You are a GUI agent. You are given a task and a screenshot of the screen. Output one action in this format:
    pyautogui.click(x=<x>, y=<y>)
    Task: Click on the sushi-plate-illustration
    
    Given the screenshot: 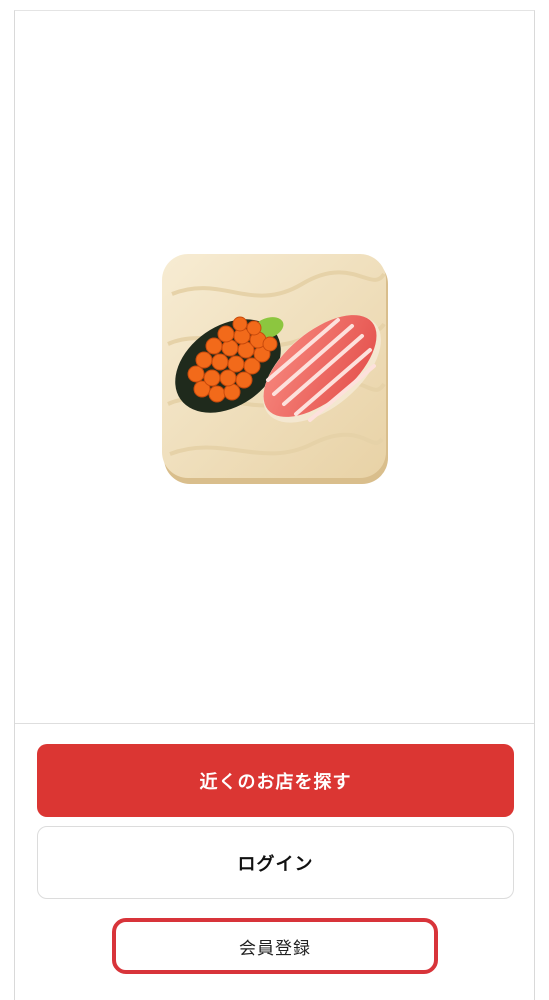 What is the action you would take?
    pyautogui.click(x=275, y=369)
    